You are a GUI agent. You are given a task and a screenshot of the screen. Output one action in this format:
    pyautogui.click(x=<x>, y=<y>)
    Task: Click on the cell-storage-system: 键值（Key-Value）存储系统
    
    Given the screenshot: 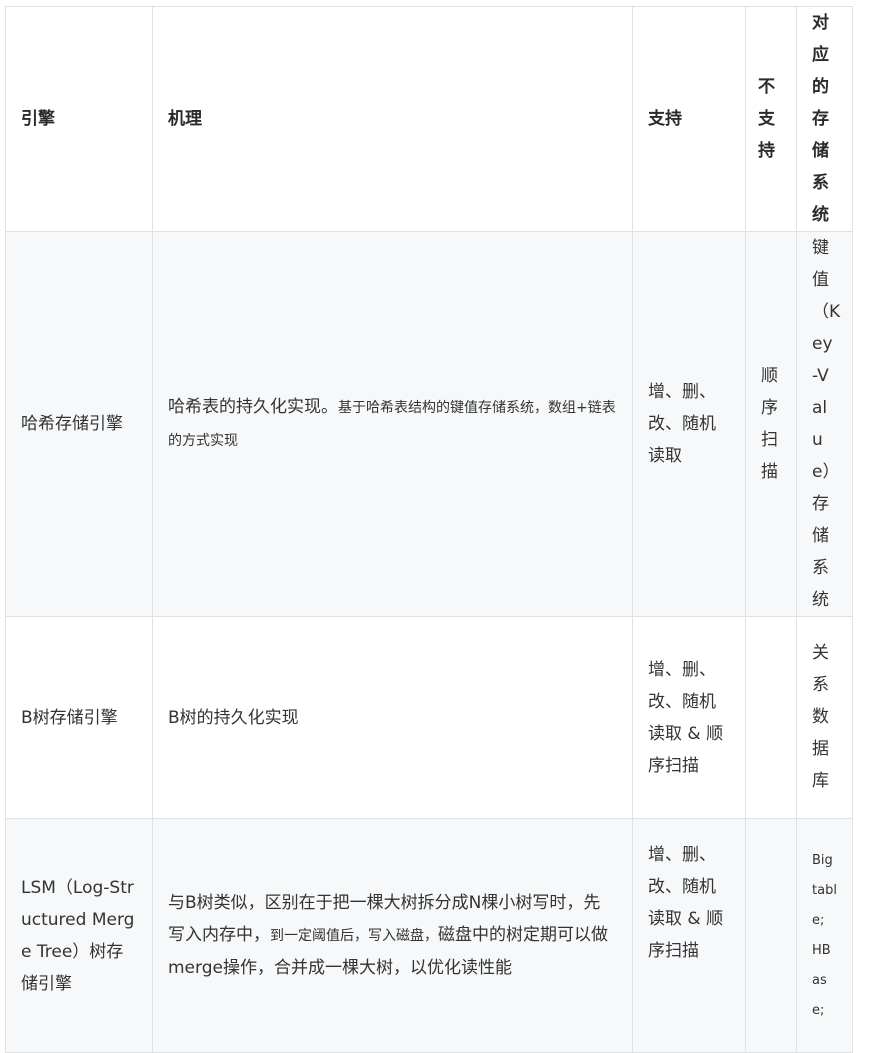 What is the action you would take?
    pyautogui.click(x=824, y=424)
    